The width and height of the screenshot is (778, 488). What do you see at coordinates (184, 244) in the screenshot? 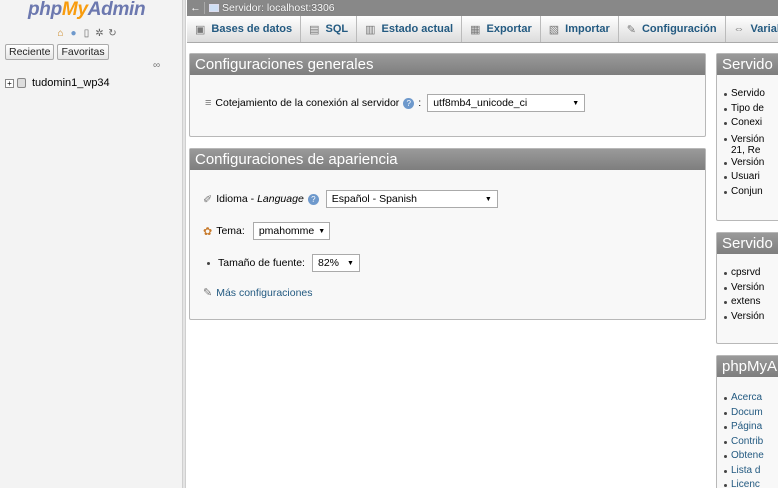
I see `nav-resizer` at bounding box center [184, 244].